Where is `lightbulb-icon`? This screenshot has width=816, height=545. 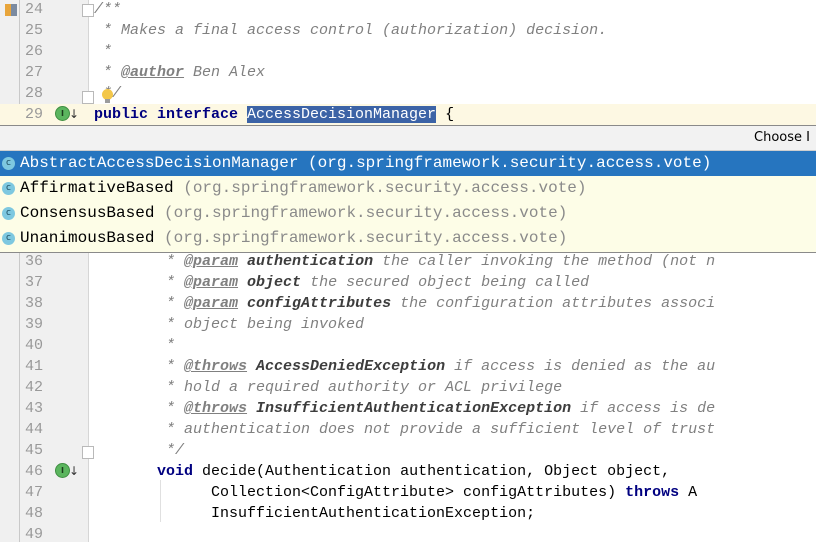 lightbulb-icon is located at coordinates (107, 96).